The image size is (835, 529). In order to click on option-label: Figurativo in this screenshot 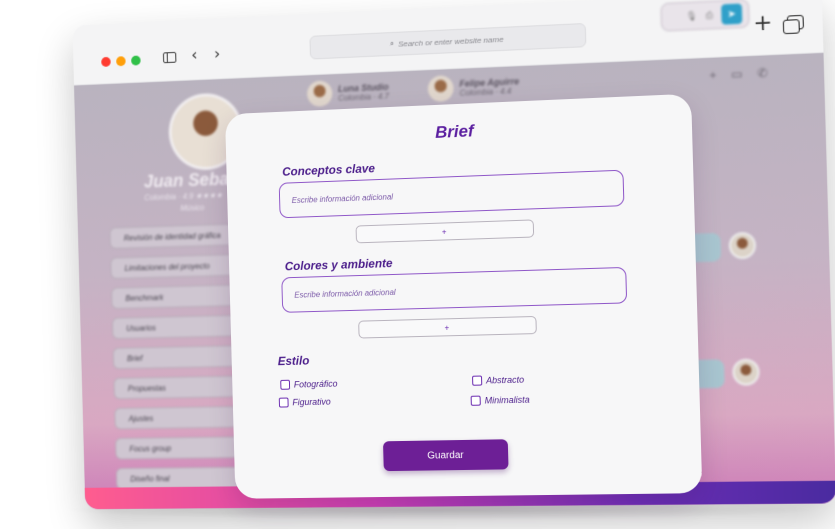, I will do `click(311, 402)`.